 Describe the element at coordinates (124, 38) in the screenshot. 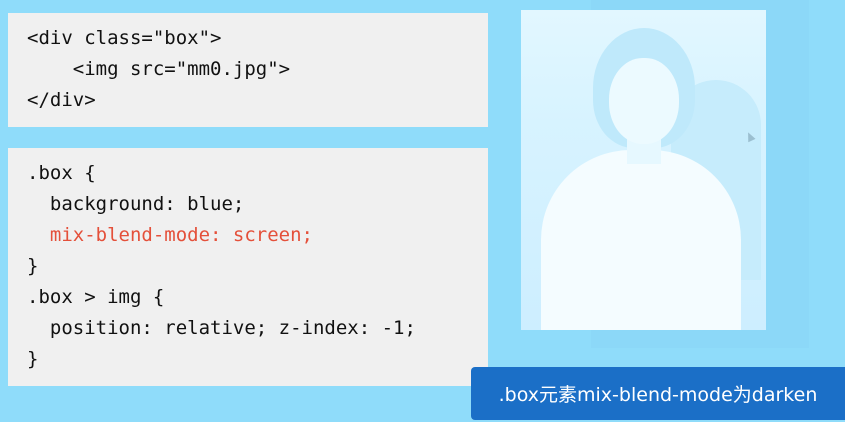

I see `code-line: <div class="box">` at that location.